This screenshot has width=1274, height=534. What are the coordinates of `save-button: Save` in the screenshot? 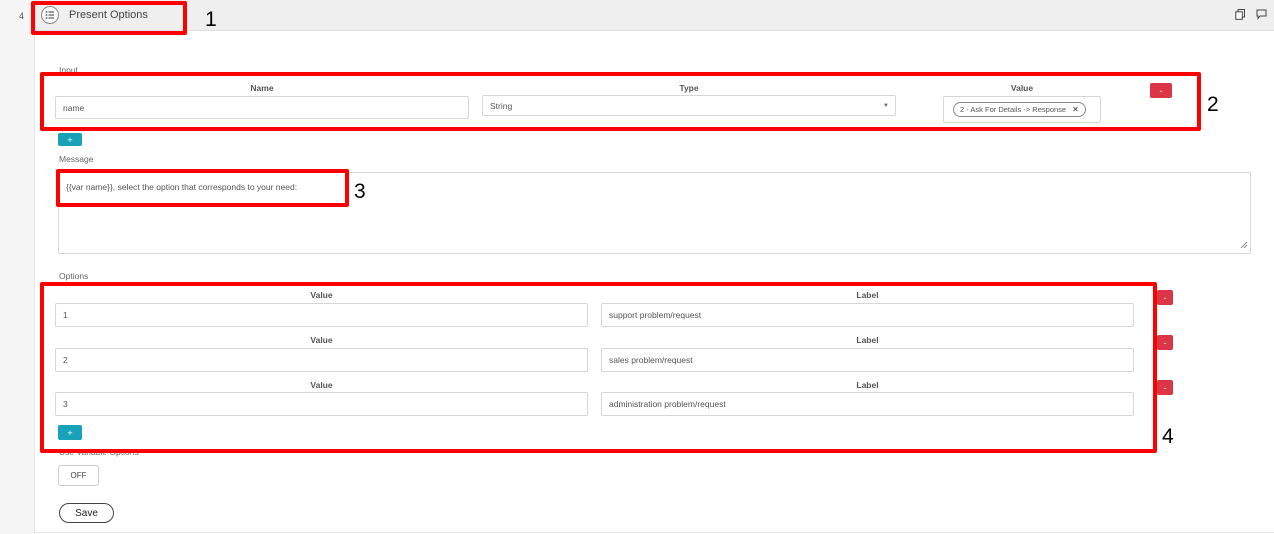 It's located at (86, 513).